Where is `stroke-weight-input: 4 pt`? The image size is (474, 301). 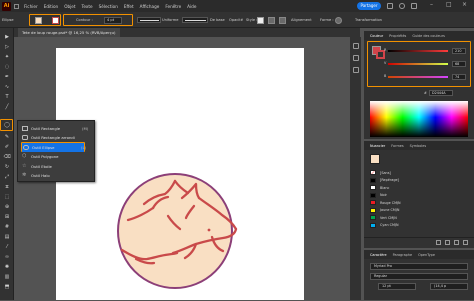 stroke-weight-input: 4 pt is located at coordinates (113, 20).